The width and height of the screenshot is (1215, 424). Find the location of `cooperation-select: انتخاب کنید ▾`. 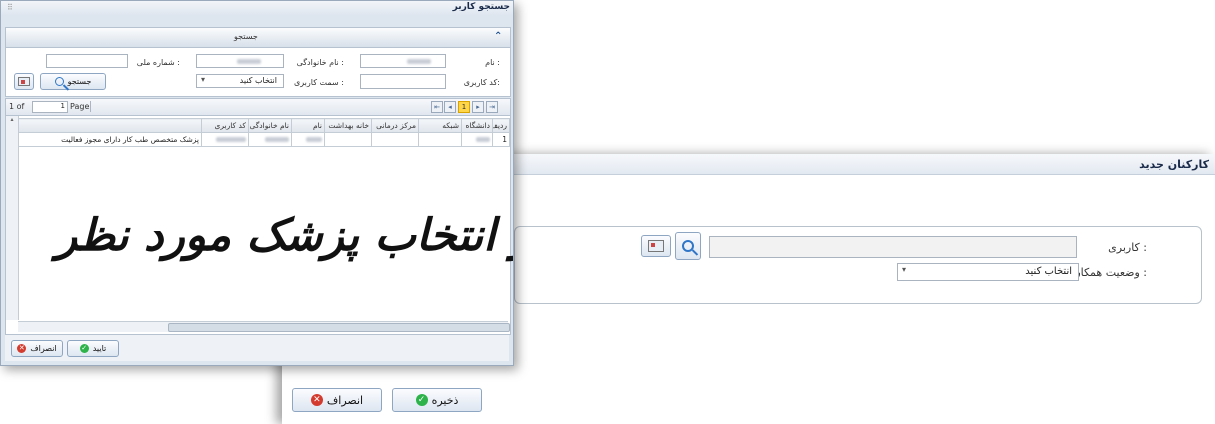

cooperation-select: انتخاب کنید ▾ is located at coordinates (988, 272).